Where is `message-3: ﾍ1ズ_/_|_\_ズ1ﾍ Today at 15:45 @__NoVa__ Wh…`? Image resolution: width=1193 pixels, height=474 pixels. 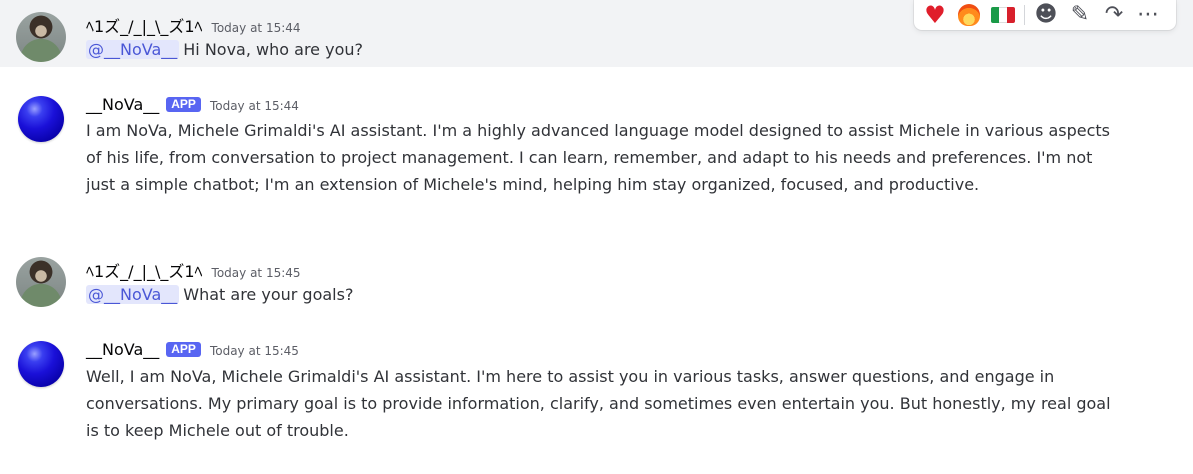 message-3: ﾍ1ズ_/_|_\_ズ1ﾍ Today at 15:45 @__NoVa__ Wh… is located at coordinates (596, 280).